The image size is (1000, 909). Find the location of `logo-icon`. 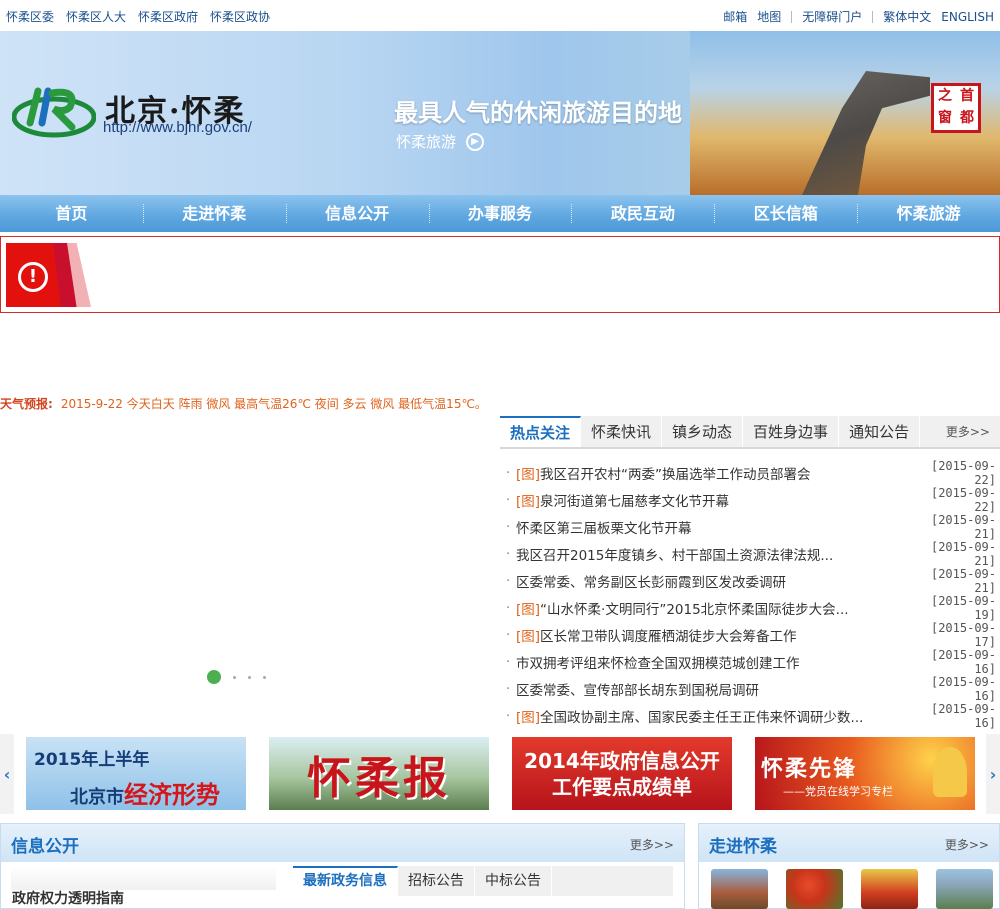

logo-icon is located at coordinates (54, 111).